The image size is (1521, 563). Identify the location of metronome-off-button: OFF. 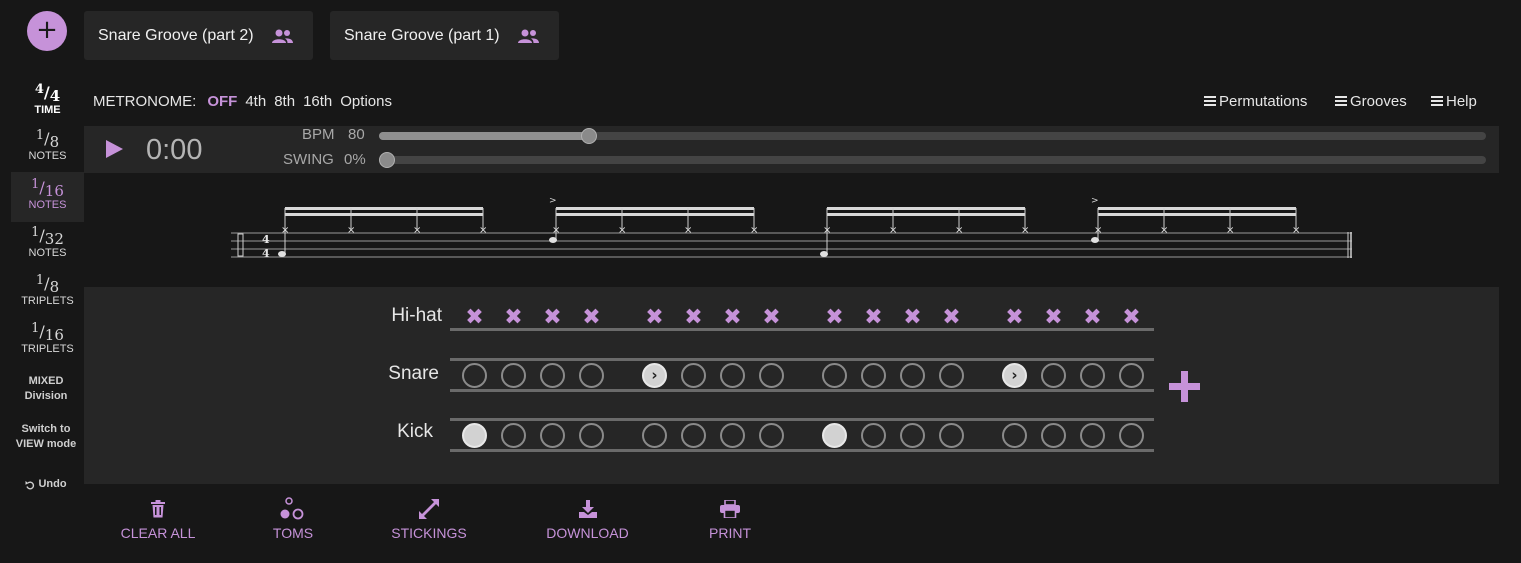
(222, 101).